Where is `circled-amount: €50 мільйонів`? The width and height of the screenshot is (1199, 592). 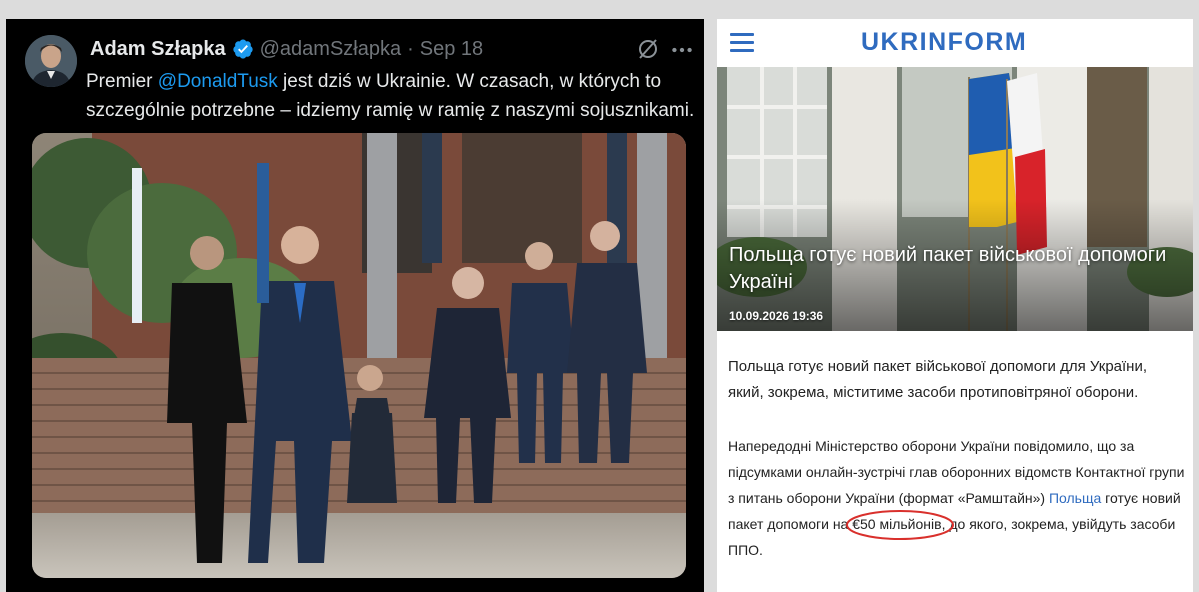 circled-amount: €50 мільйонів is located at coordinates (900, 525).